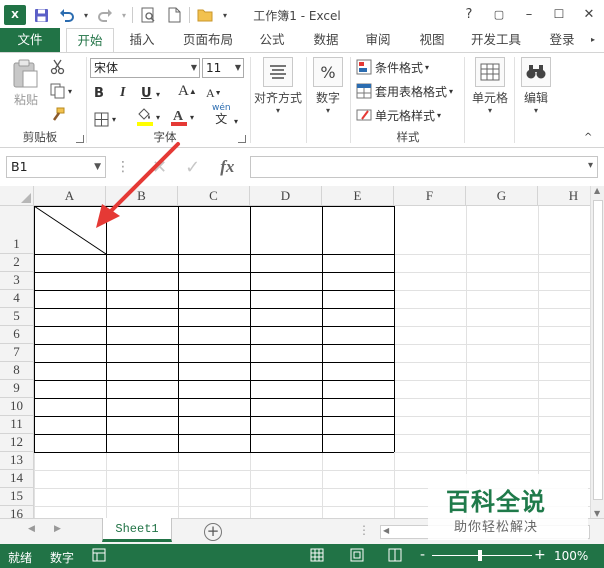 The width and height of the screenshot is (604, 568). What do you see at coordinates (564, 196) in the screenshot?
I see `column-header-h: H` at bounding box center [564, 196].